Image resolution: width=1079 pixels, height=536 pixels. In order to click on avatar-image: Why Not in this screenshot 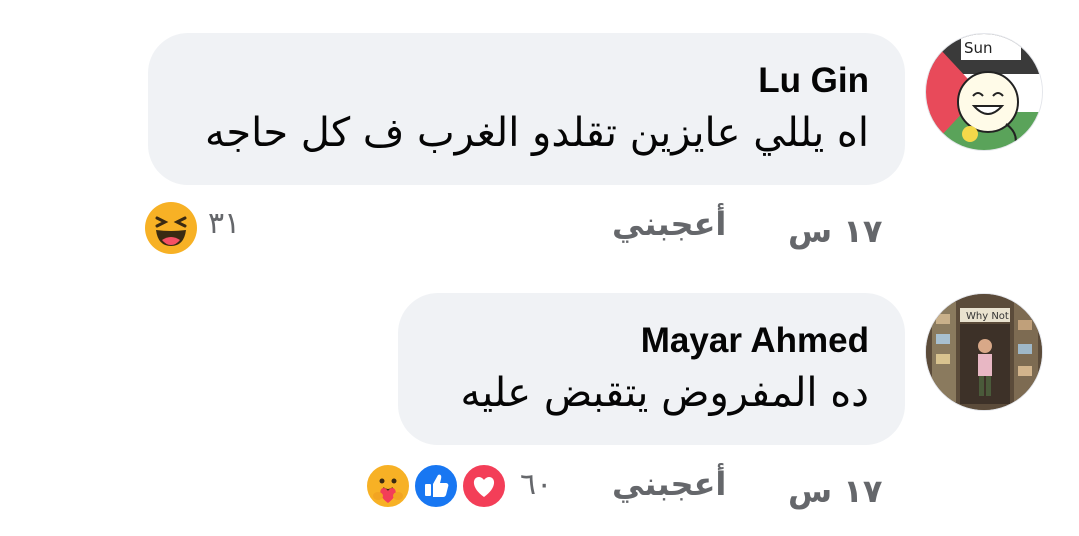, I will do `click(984, 352)`.